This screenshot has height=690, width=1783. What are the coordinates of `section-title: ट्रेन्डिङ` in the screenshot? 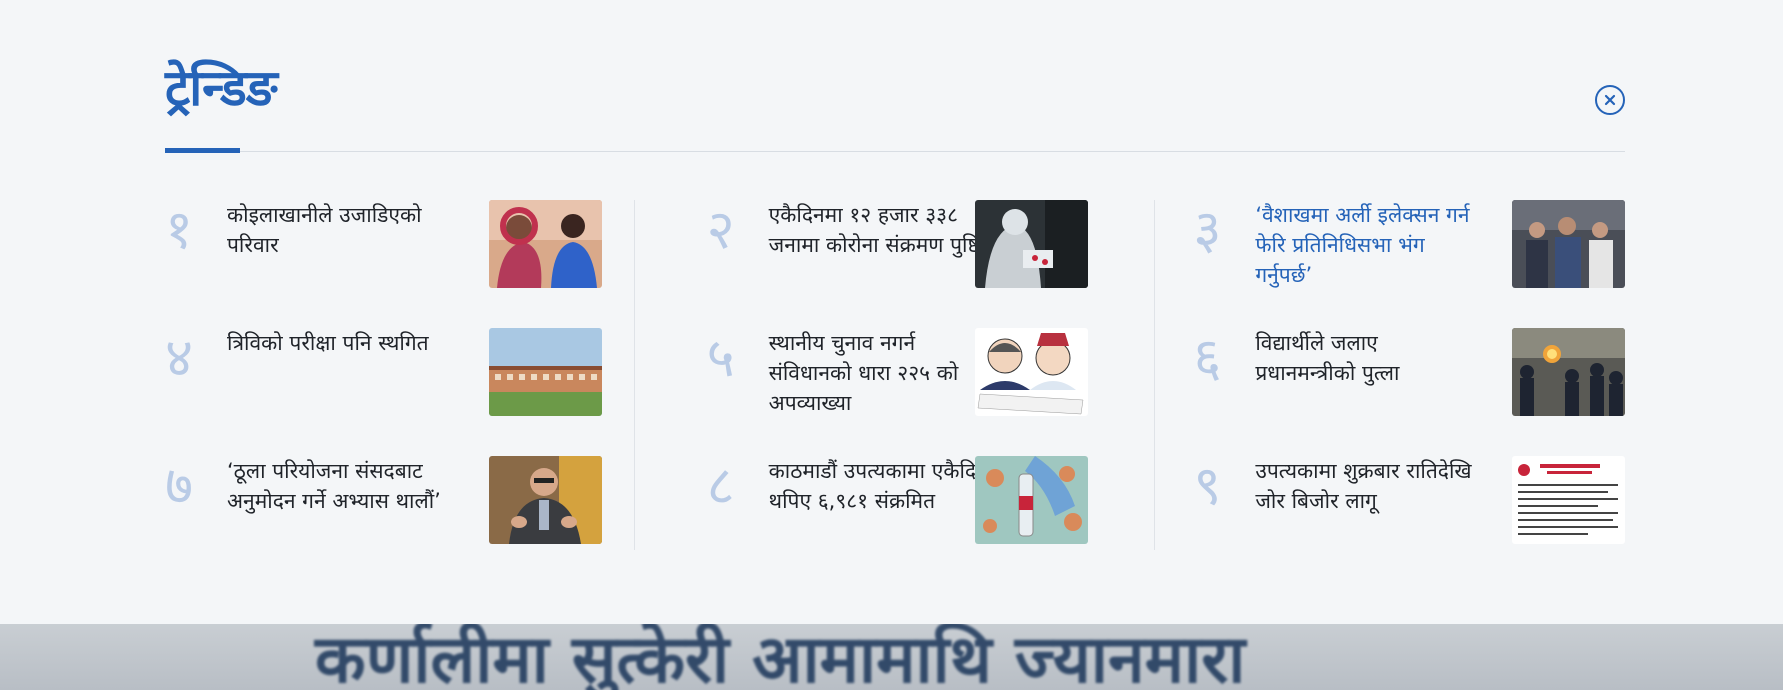 It's located at (221, 88).